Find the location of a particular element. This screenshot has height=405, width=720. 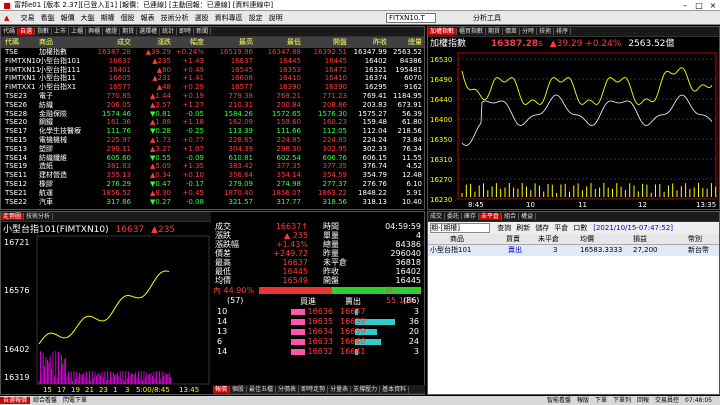

book-row: 13 16634 16639 20 is located at coordinates (319, 332).